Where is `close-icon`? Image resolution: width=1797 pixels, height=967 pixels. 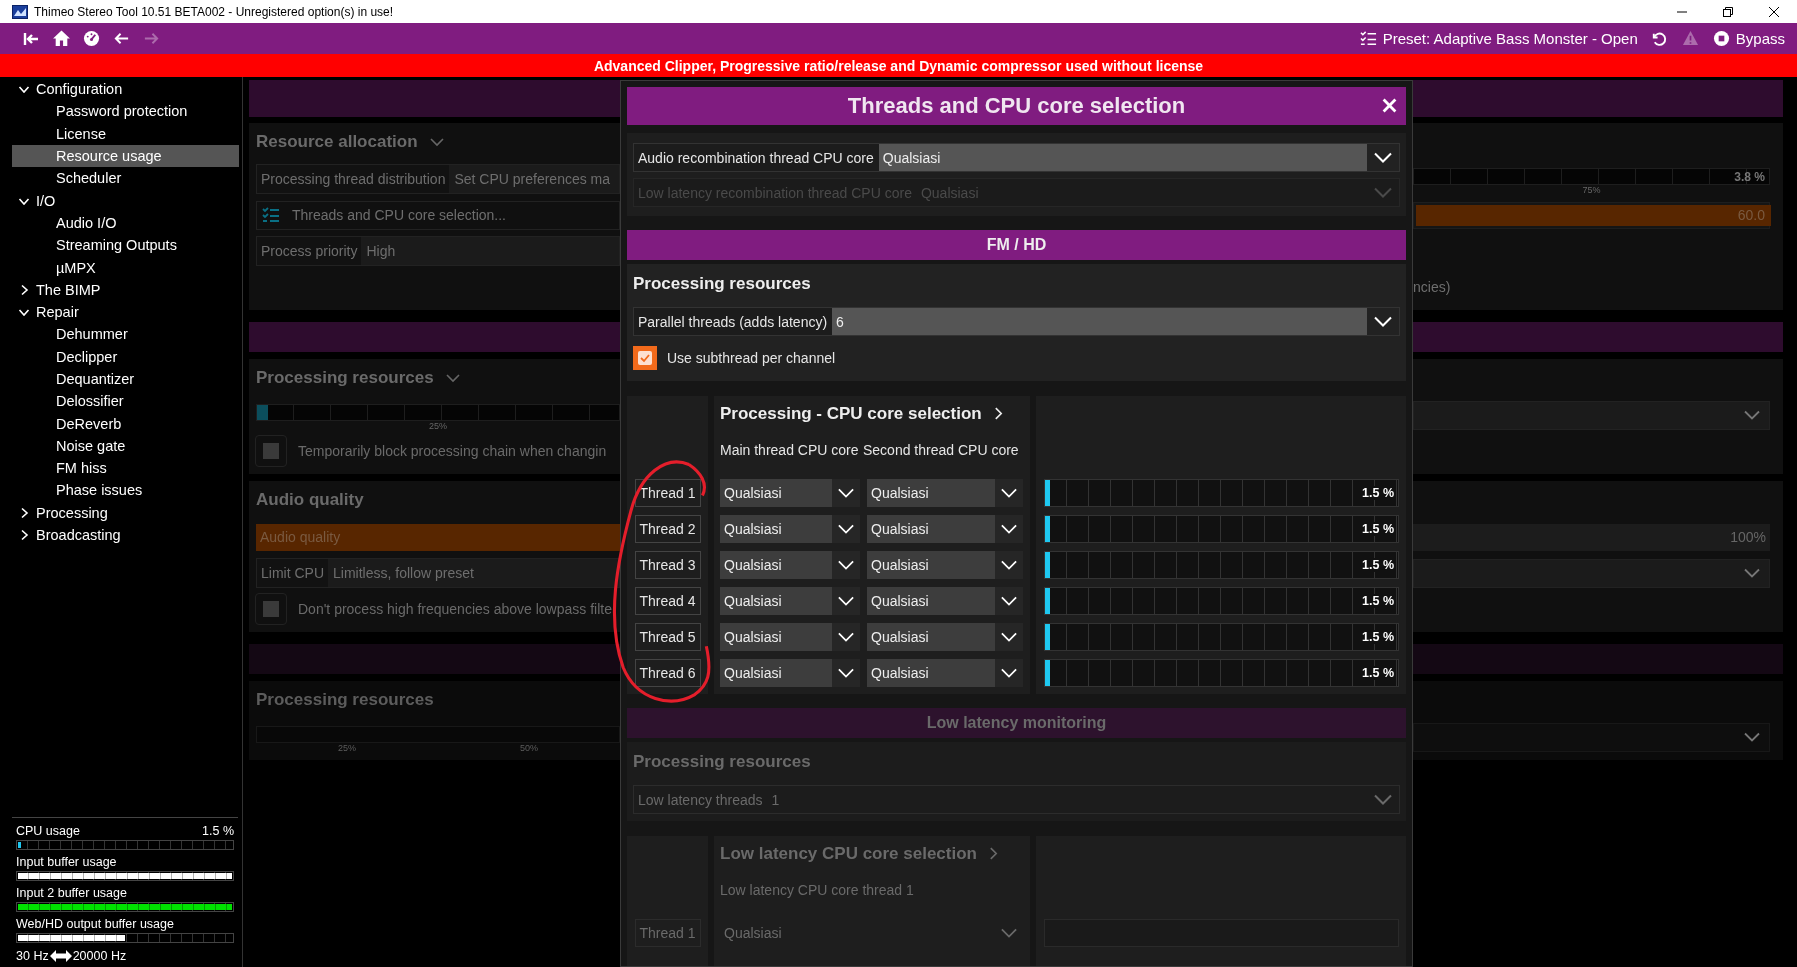
close-icon is located at coordinates (1389, 105).